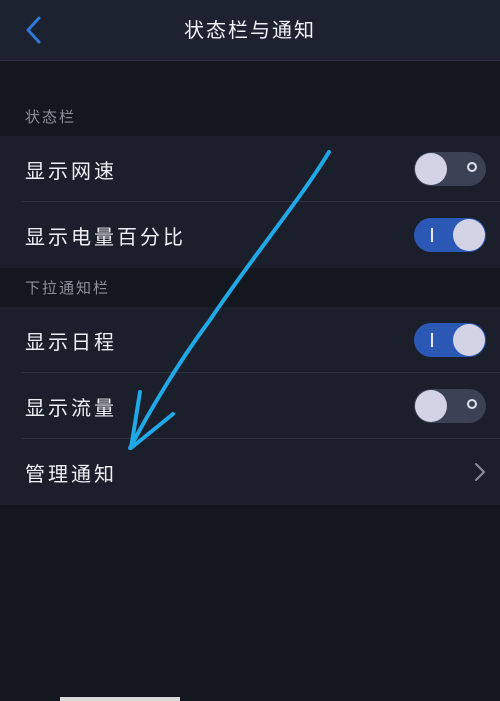 The image size is (500, 701). Describe the element at coordinates (250, 235) in the screenshot. I see `setting-row-battery-percentage: 显示电量百分比` at that location.